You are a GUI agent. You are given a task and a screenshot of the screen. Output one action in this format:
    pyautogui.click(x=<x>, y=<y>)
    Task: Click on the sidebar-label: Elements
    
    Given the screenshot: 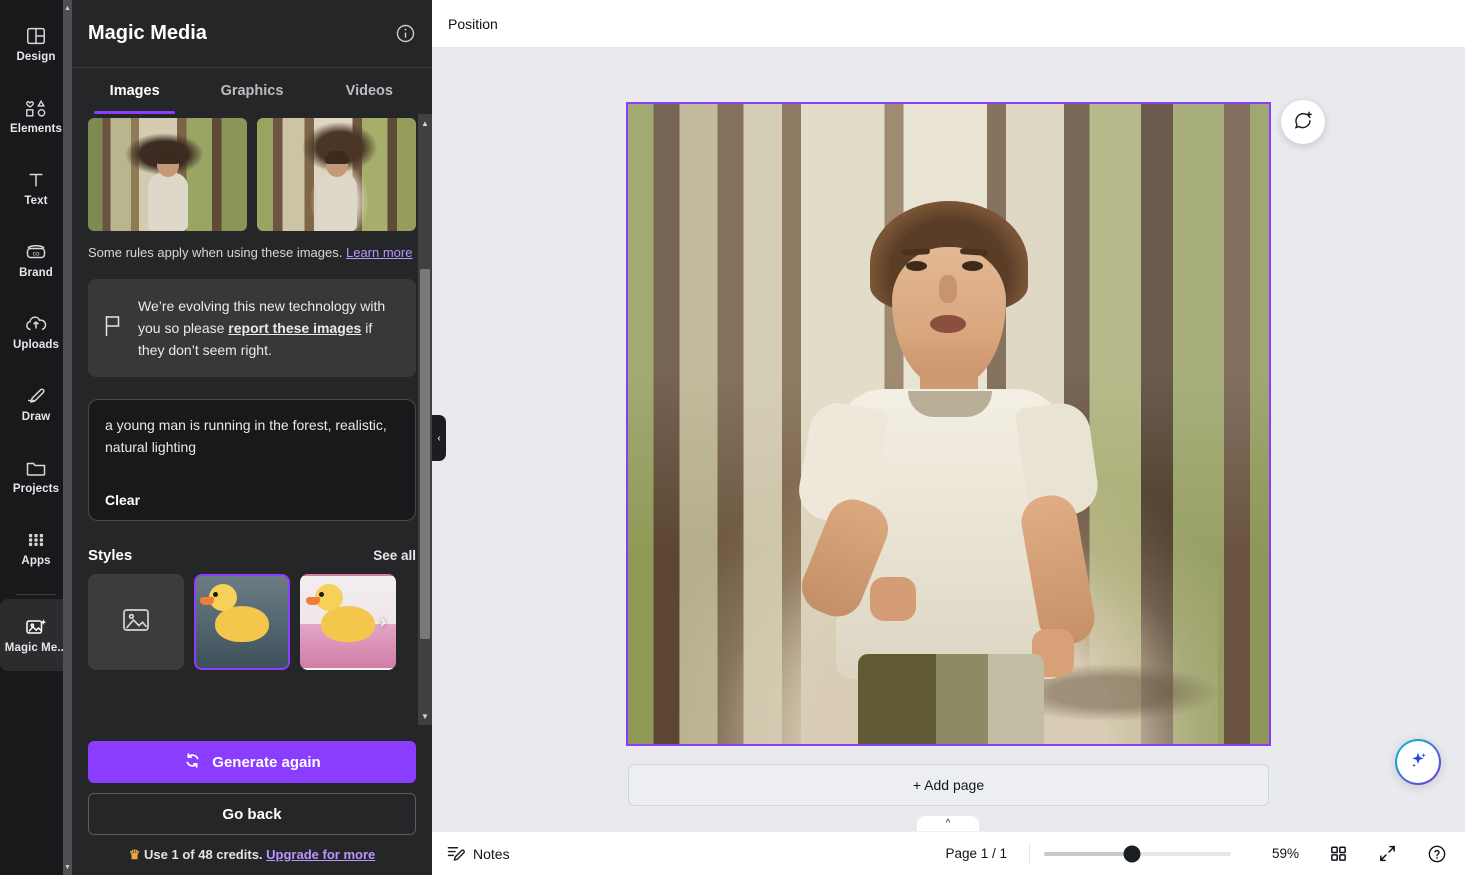 What is the action you would take?
    pyautogui.click(x=36, y=128)
    